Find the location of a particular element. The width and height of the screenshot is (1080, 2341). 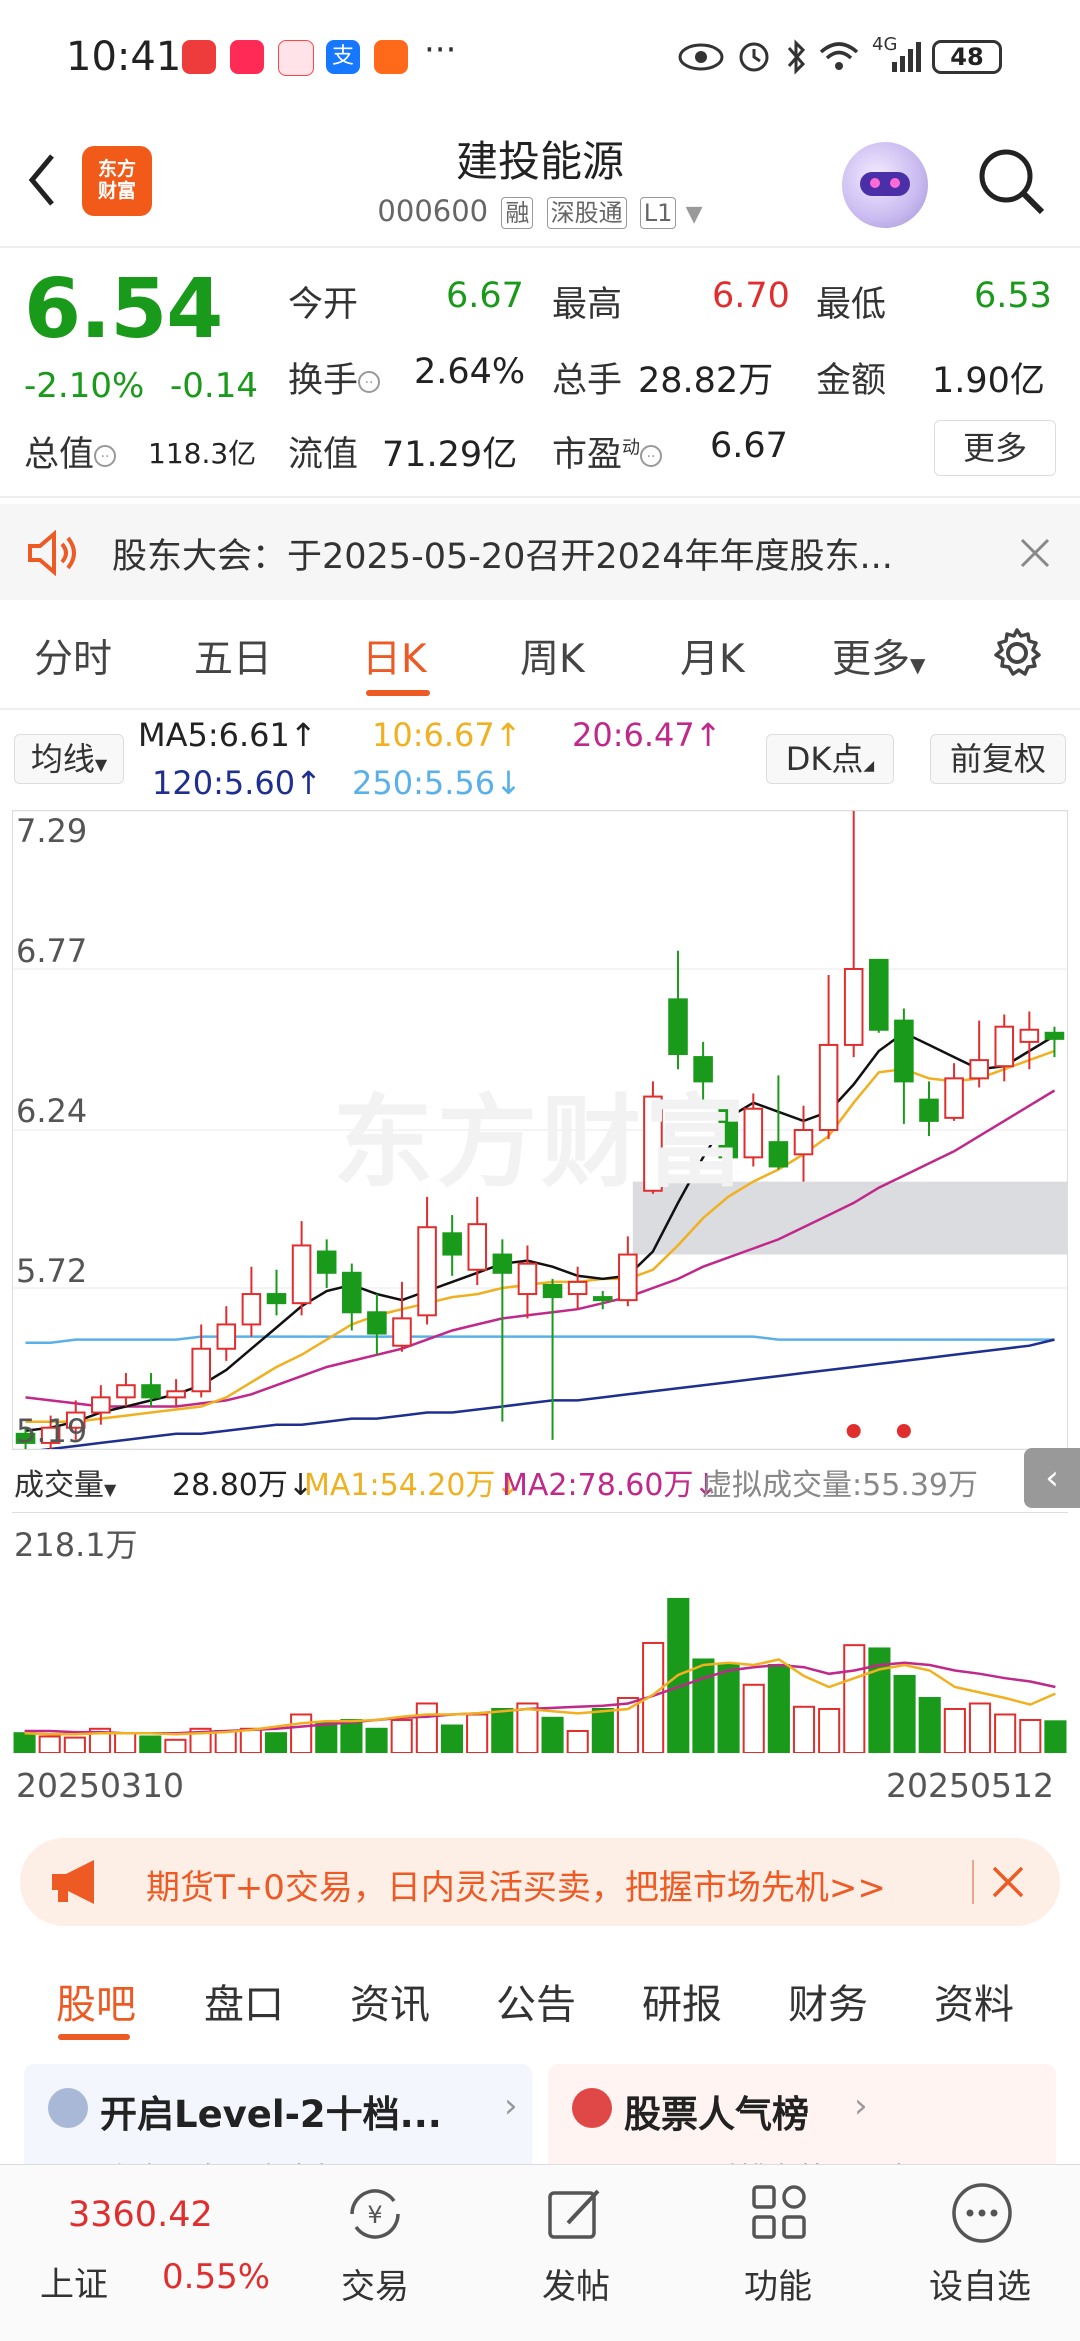

wifi-icon is located at coordinates (839, 56).